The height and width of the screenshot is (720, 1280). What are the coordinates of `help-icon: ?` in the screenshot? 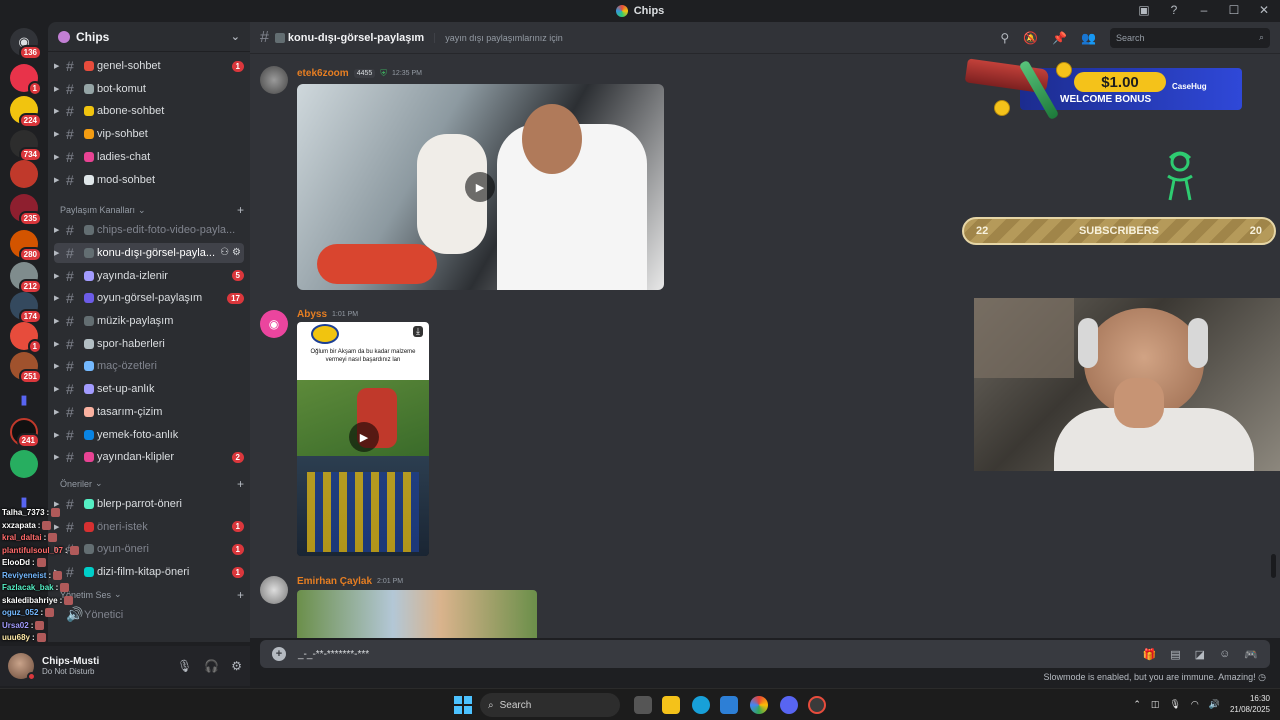 It's located at (1174, 10).